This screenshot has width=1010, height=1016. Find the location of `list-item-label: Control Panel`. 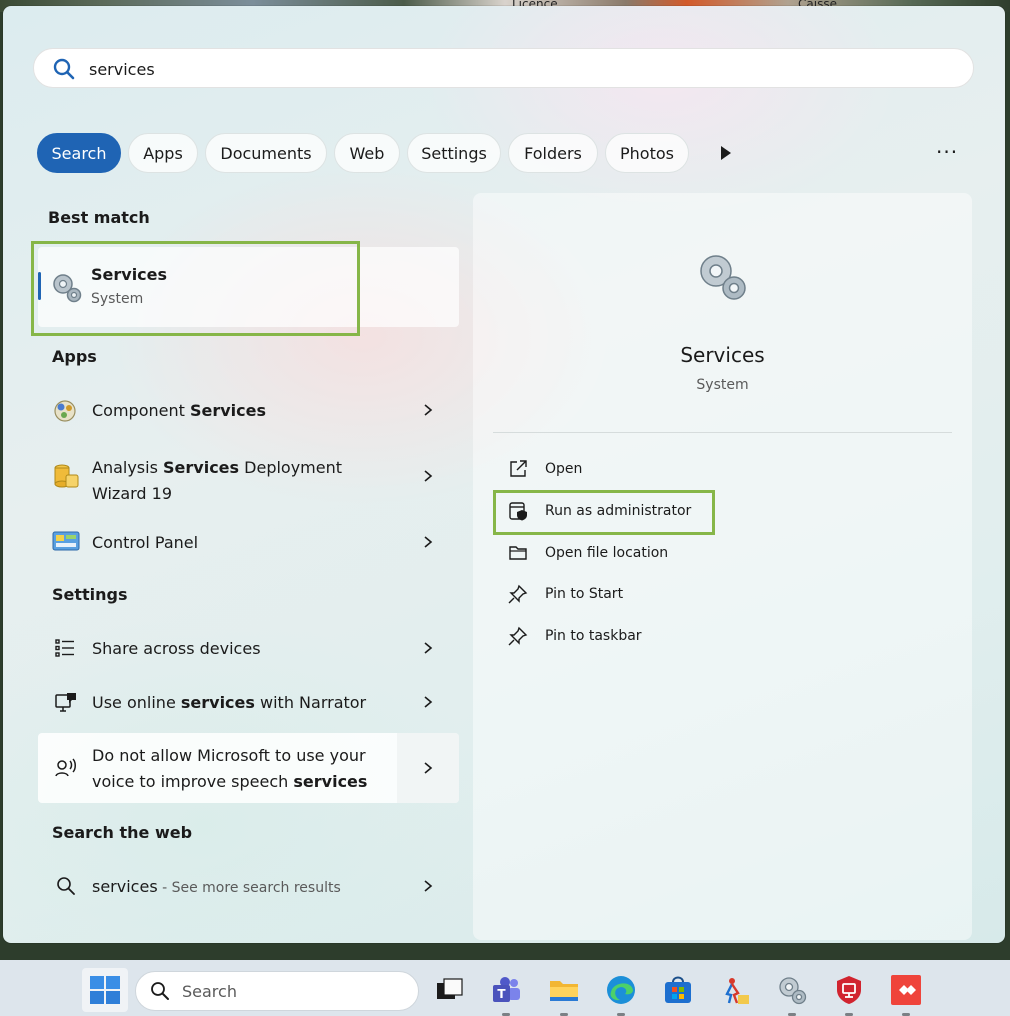

list-item-label: Control Panel is located at coordinates (145, 542).